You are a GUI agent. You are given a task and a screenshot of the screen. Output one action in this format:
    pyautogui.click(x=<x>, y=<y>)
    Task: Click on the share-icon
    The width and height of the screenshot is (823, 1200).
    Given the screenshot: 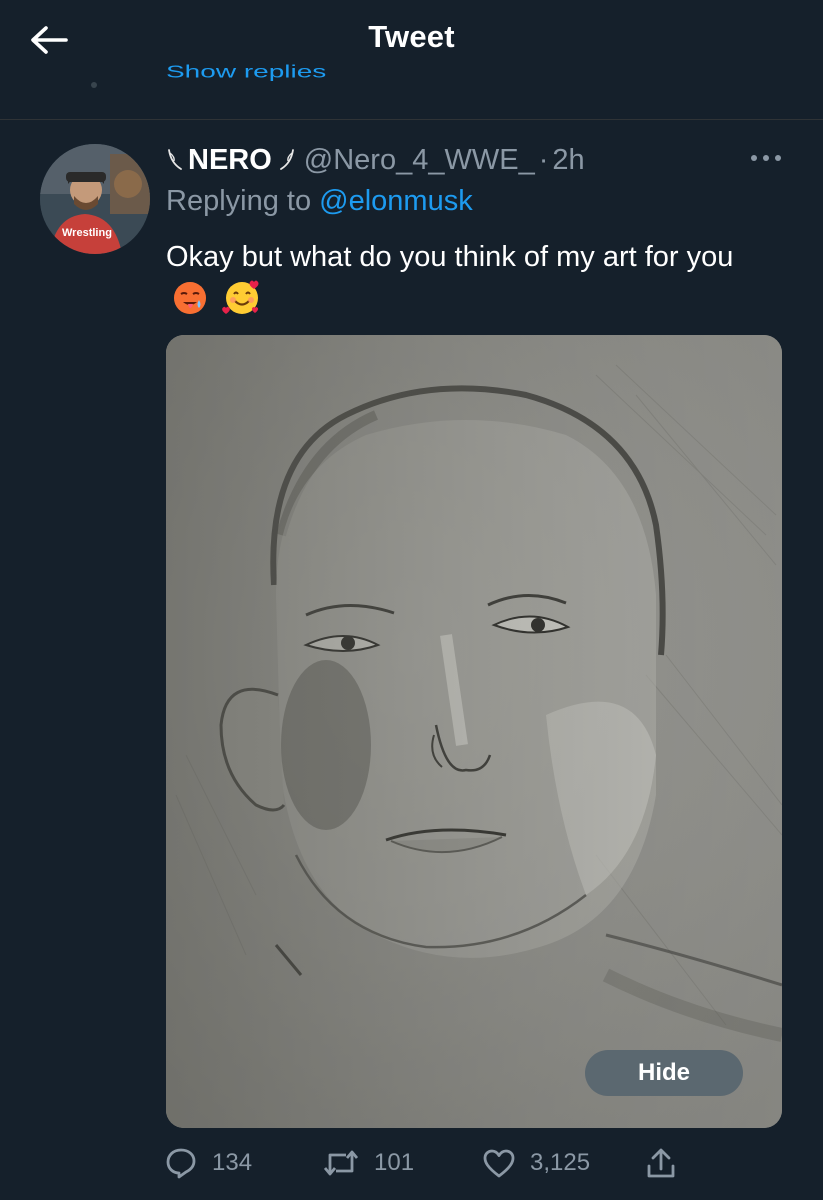 What is the action you would take?
    pyautogui.click(x=661, y=1163)
    